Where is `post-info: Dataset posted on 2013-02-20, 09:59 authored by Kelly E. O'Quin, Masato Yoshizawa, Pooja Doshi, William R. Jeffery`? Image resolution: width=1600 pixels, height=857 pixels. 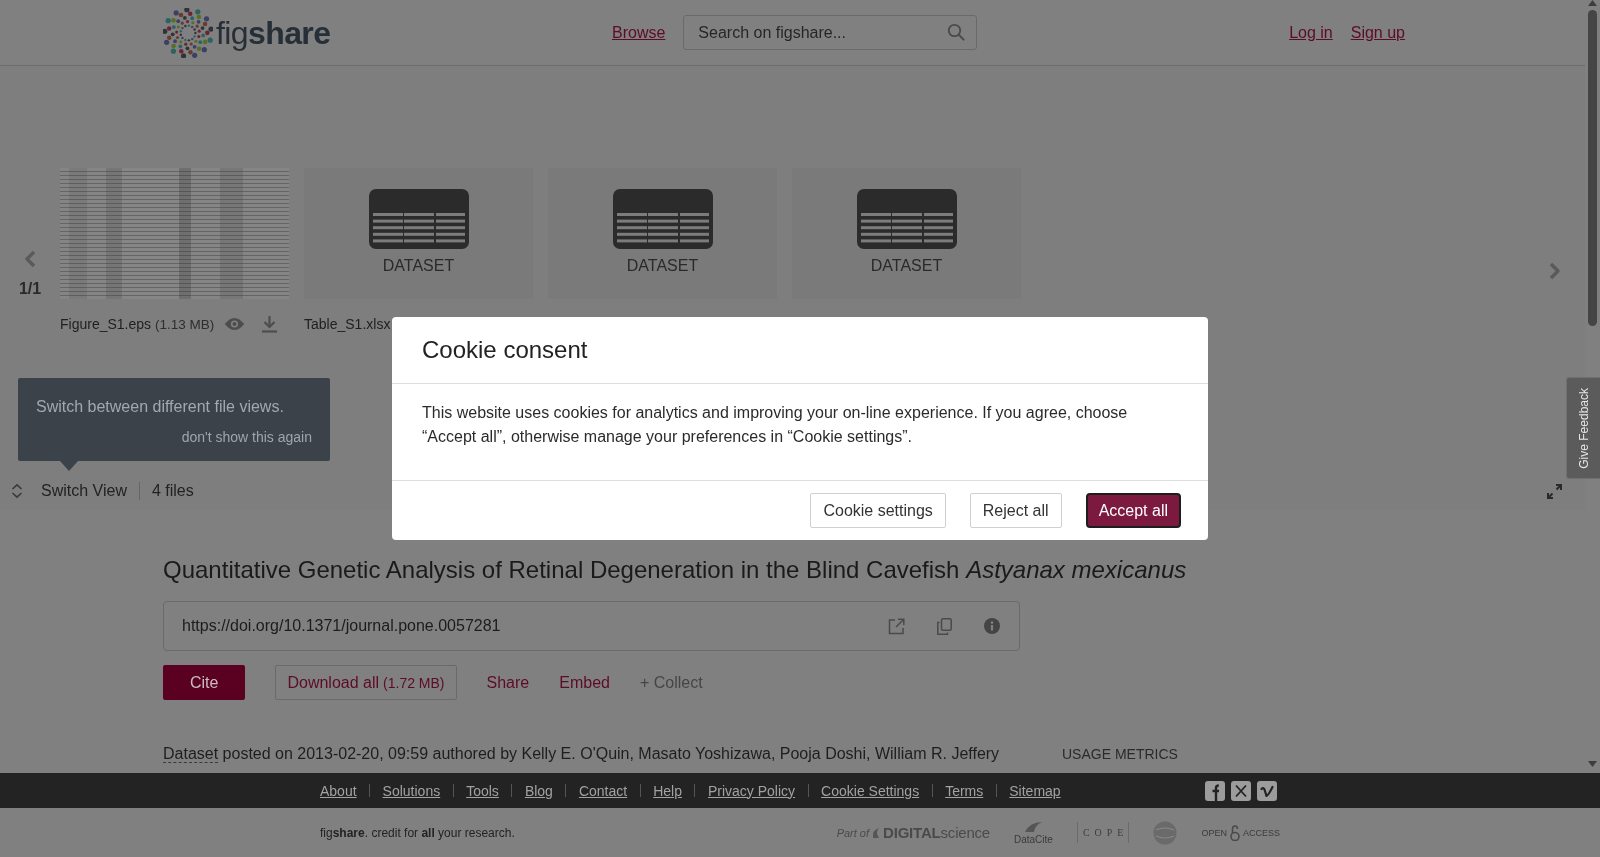 post-info: Dataset posted on 2013-02-20, 09:59 authored by Kelly E. O'Quin, Masato Yoshizawa, Pooja Doshi, William R. Jeffery is located at coordinates (582, 754).